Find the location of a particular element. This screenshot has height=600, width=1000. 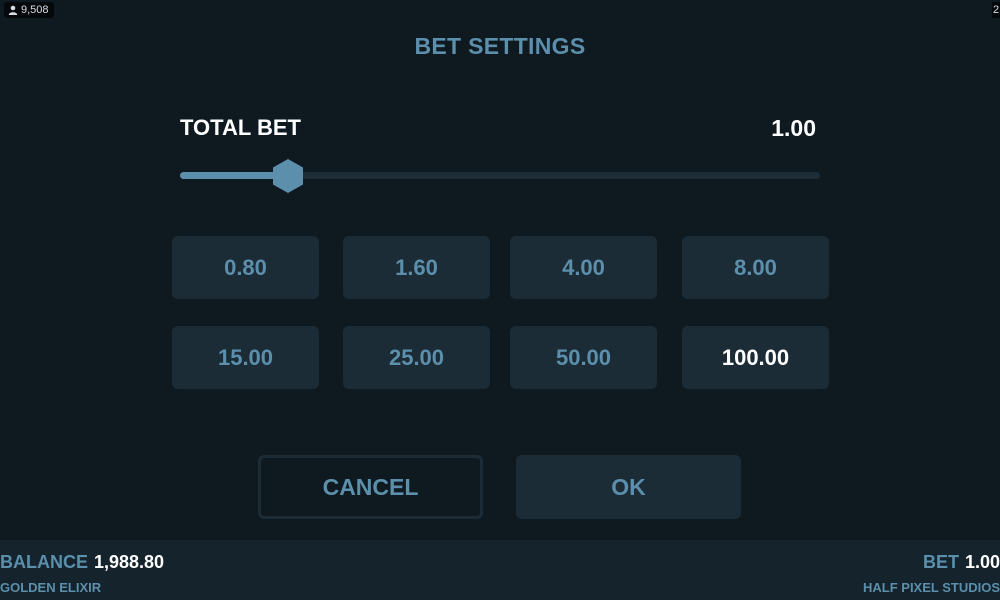

bet-preset-button: 1.60 is located at coordinates (416, 267).